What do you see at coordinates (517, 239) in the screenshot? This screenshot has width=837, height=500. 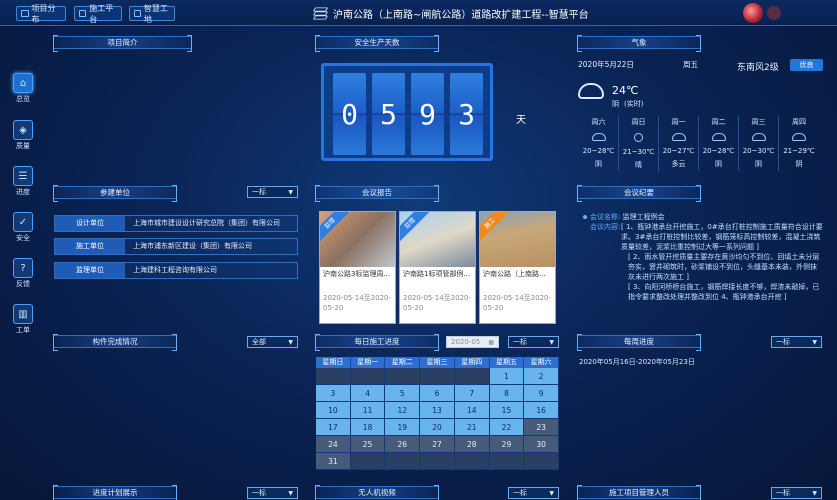 I see `report-photo: 施工` at bounding box center [517, 239].